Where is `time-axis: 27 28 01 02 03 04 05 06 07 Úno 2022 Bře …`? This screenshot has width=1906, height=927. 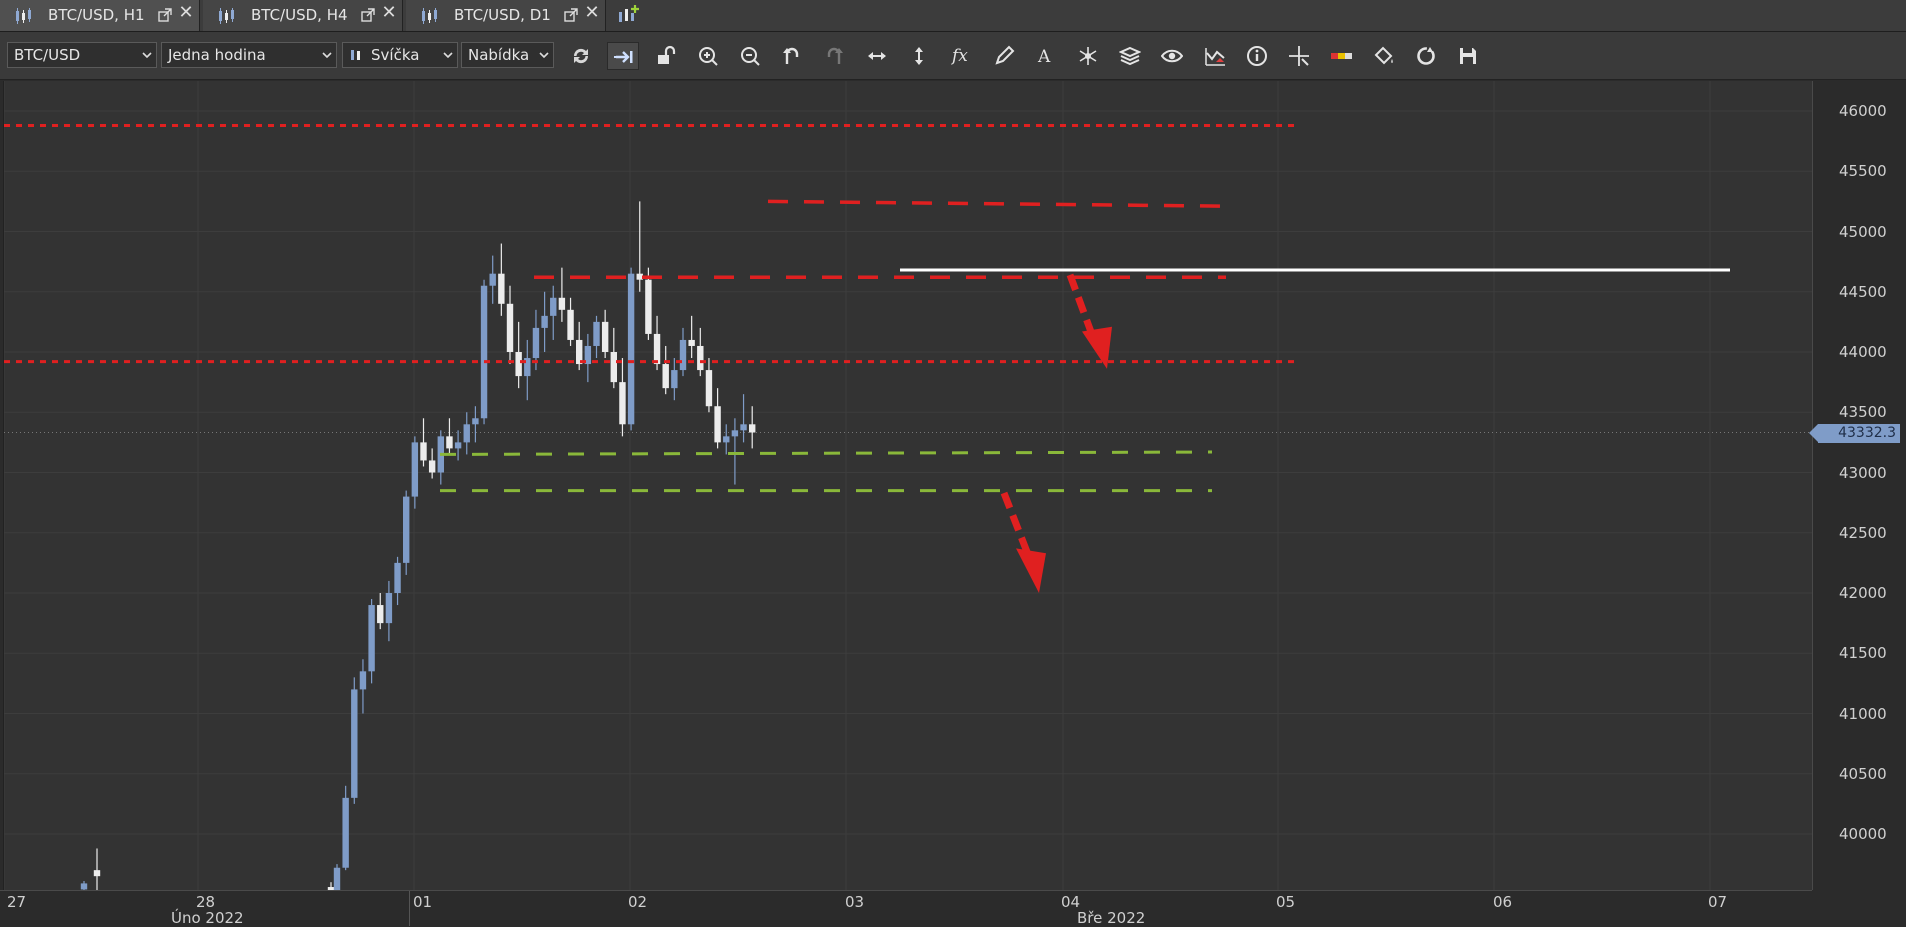 time-axis: 27 28 01 02 03 04 05 06 07 Úno 2022 Bře … is located at coordinates (906, 908).